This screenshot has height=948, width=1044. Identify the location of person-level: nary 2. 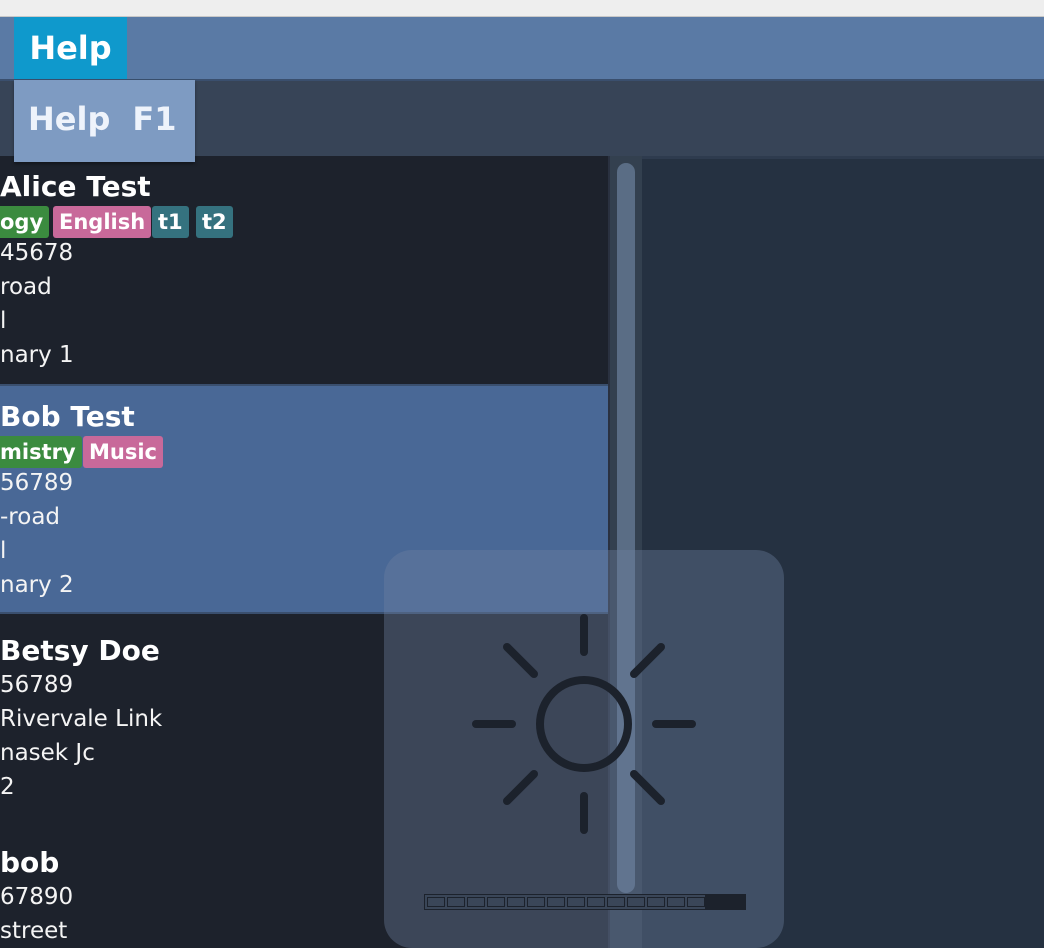
(37, 585).